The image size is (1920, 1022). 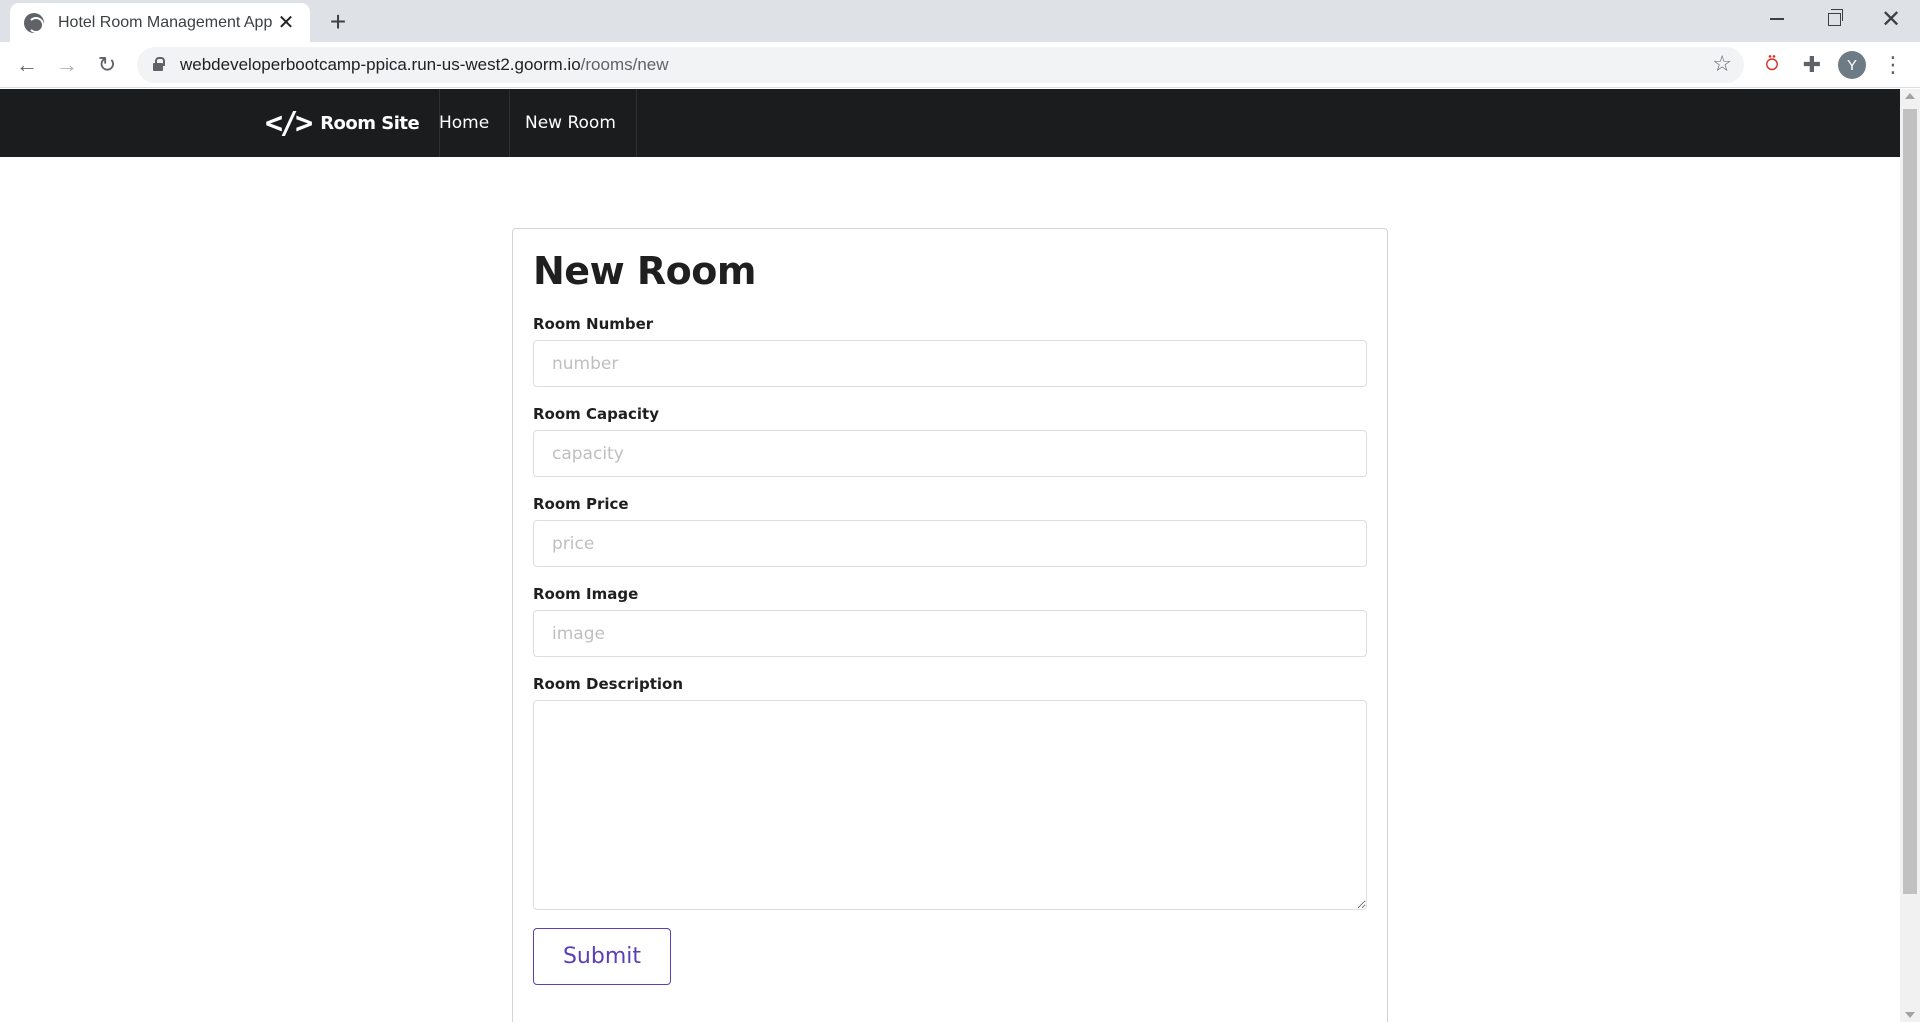 What do you see at coordinates (1812, 65) in the screenshot?
I see `extensions-puzzle-icon: ✚` at bounding box center [1812, 65].